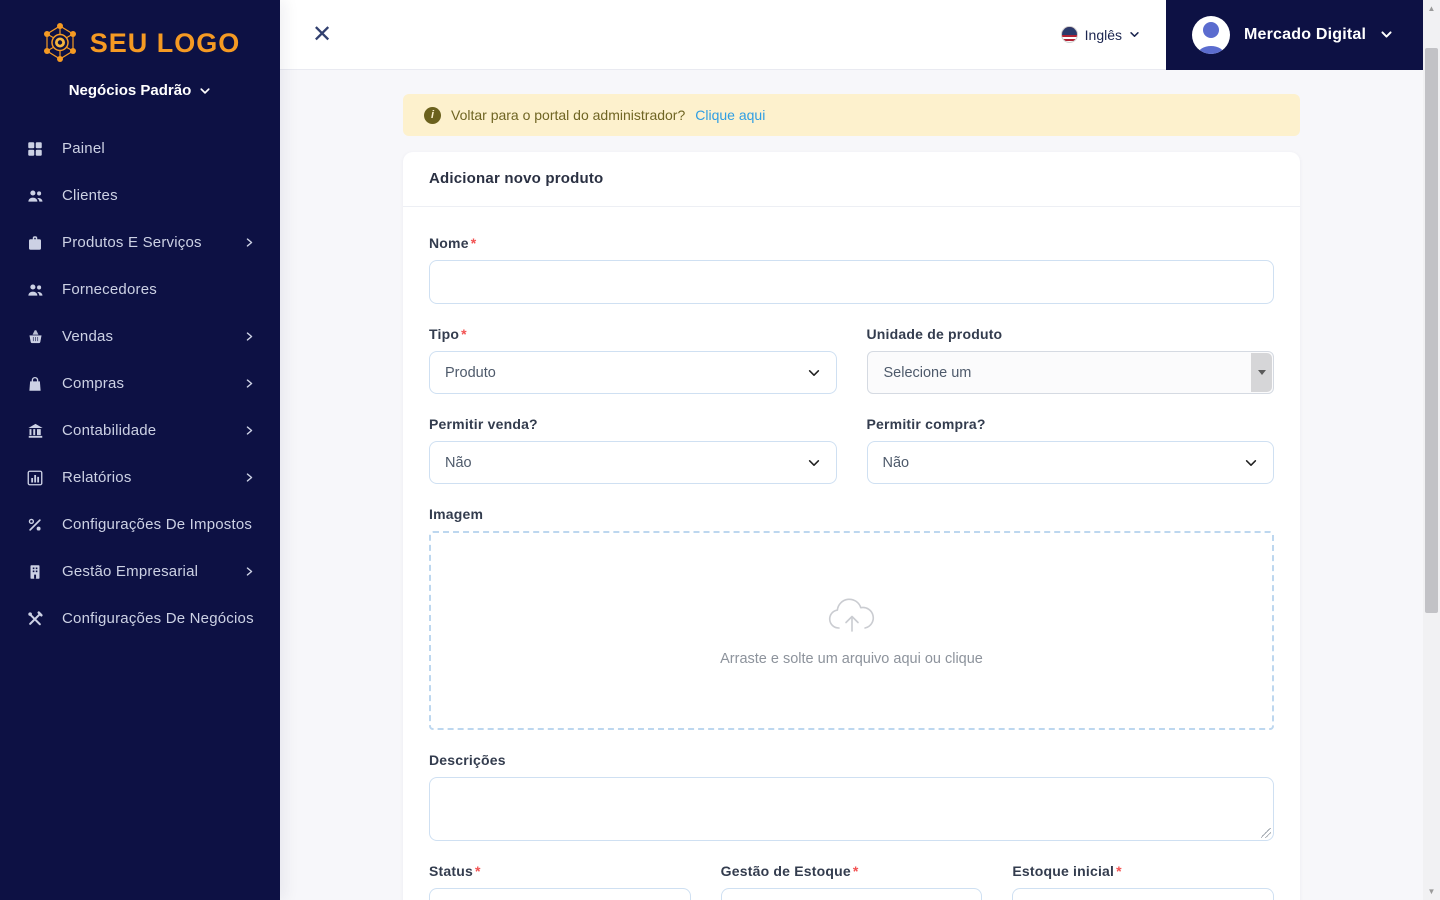  What do you see at coordinates (851, 282) in the screenshot?
I see `nome-input` at bounding box center [851, 282].